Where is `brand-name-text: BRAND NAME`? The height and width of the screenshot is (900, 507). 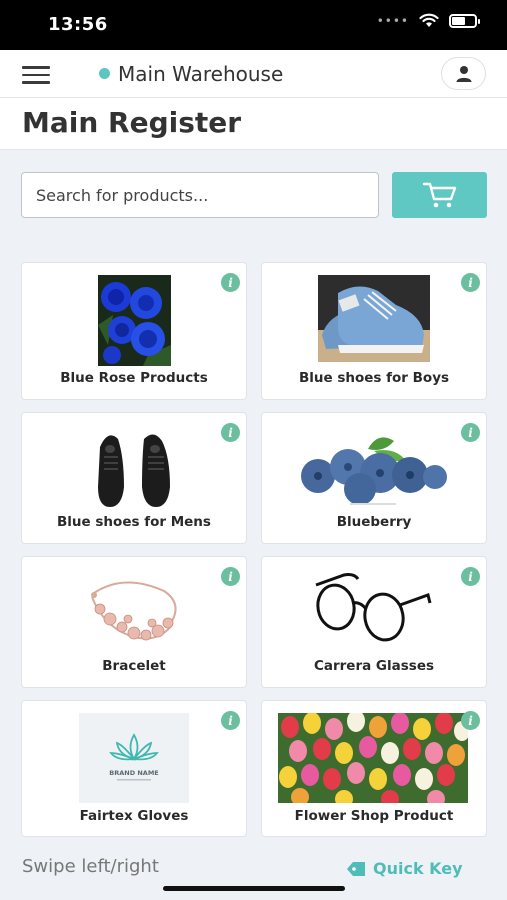 brand-name-text: BRAND NAME is located at coordinates (133, 773).